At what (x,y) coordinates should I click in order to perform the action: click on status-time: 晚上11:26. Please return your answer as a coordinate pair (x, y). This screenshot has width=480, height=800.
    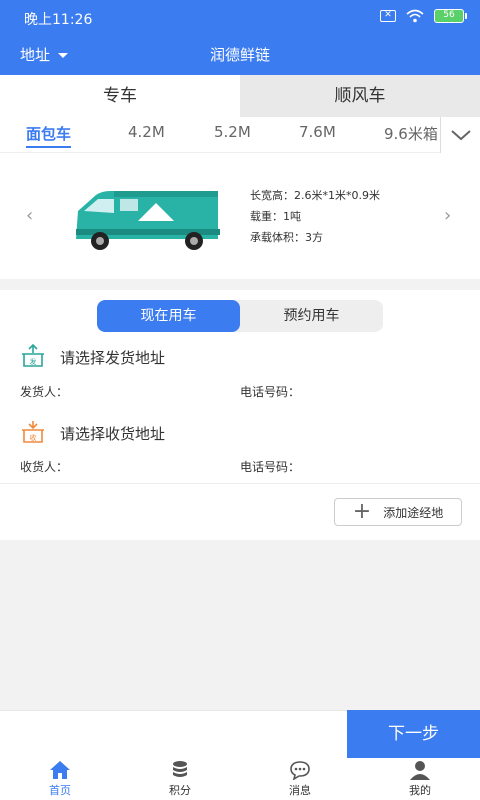
    Looking at the image, I should click on (58, 20).